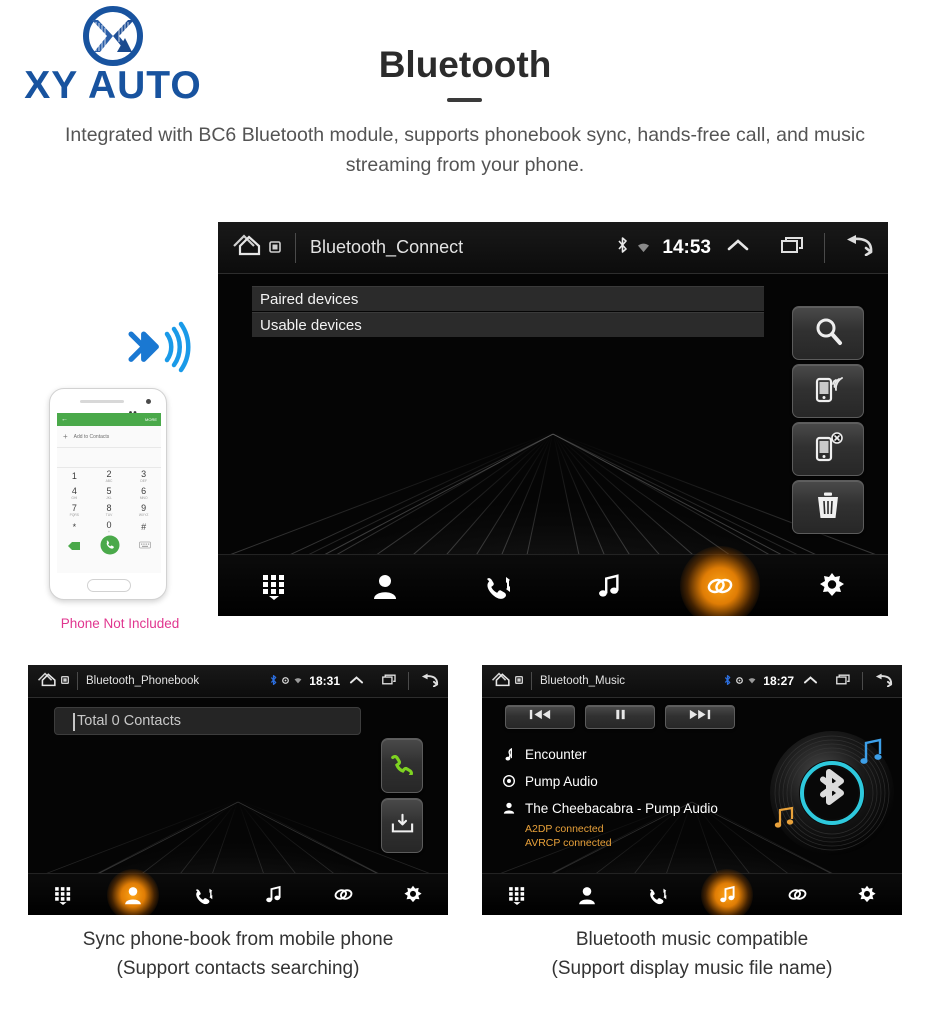  What do you see at coordinates (109, 476) in the screenshot?
I see `dial-key: 2 ABC` at bounding box center [109, 476].